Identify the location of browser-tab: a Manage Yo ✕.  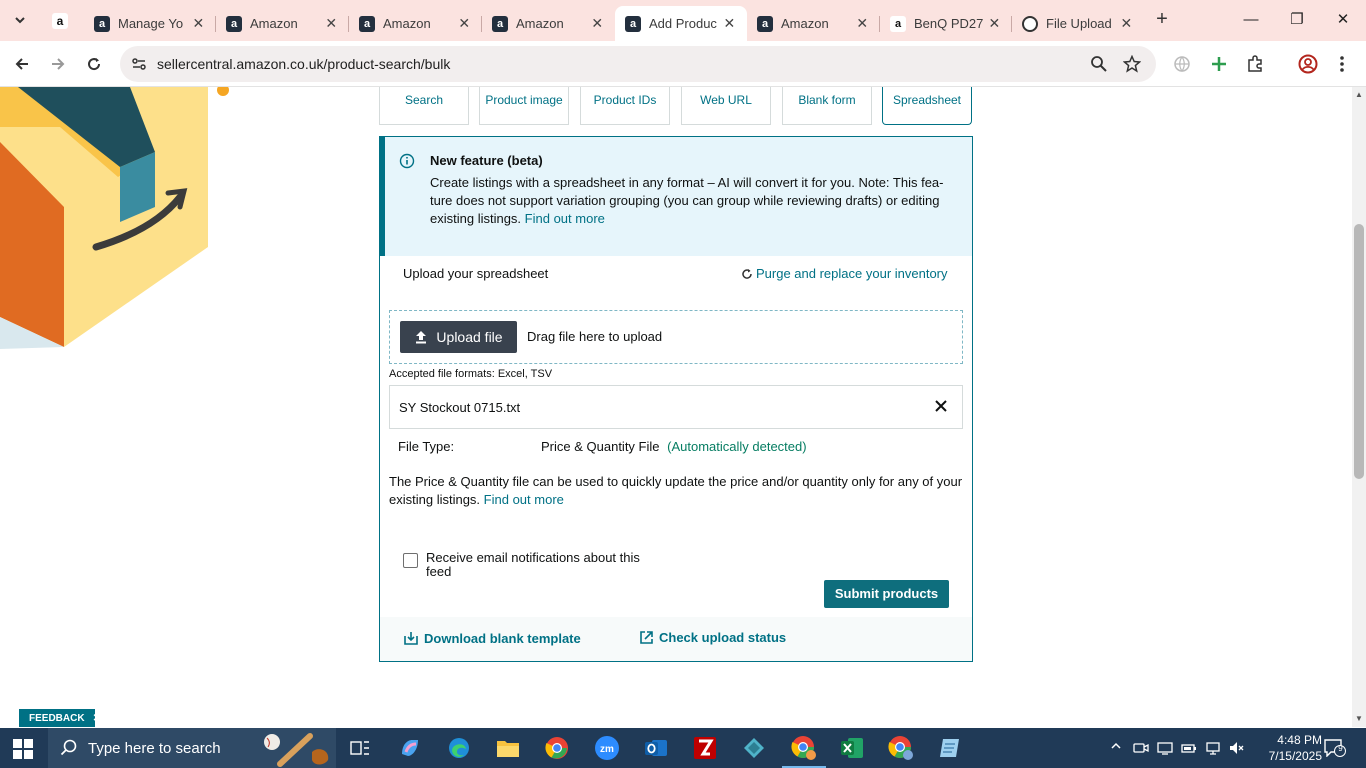
(150, 23).